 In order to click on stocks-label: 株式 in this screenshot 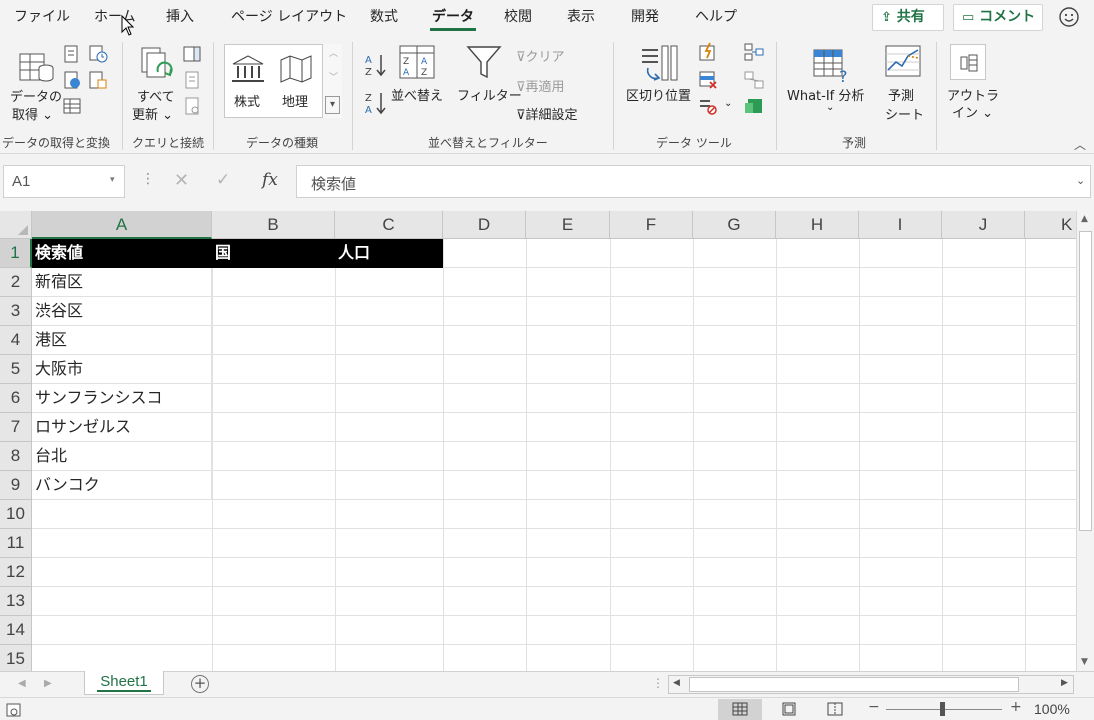, I will do `click(247, 100)`.